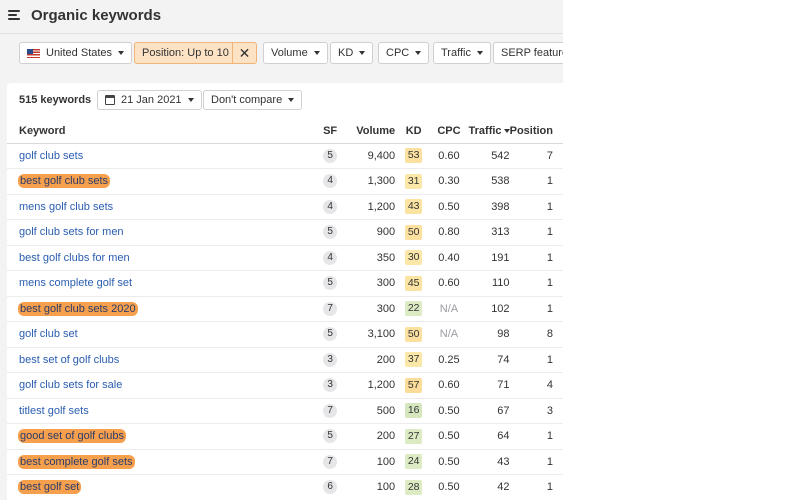 The width and height of the screenshot is (800, 500). I want to click on position-filter: Position: Up to 10 ✕, so click(195, 53).